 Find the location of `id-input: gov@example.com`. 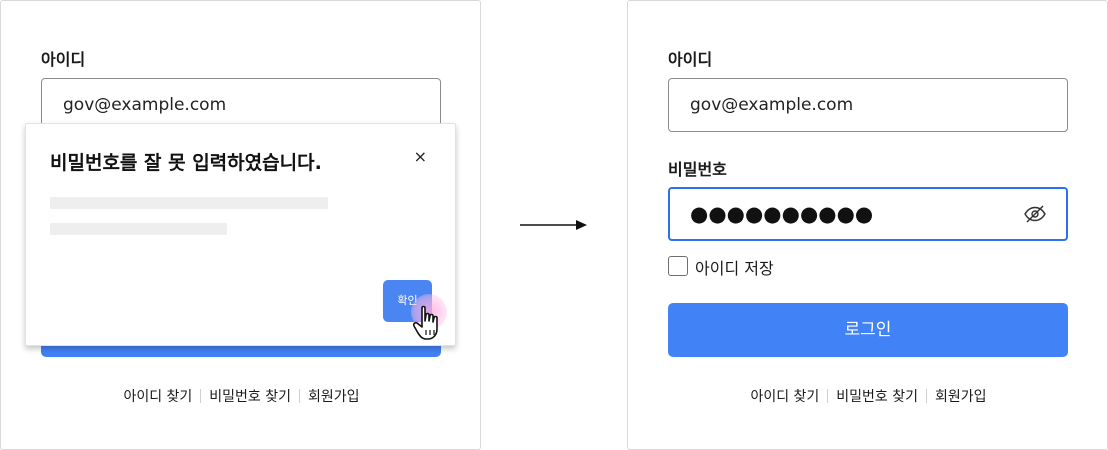

id-input: gov@example.com is located at coordinates (868, 105).